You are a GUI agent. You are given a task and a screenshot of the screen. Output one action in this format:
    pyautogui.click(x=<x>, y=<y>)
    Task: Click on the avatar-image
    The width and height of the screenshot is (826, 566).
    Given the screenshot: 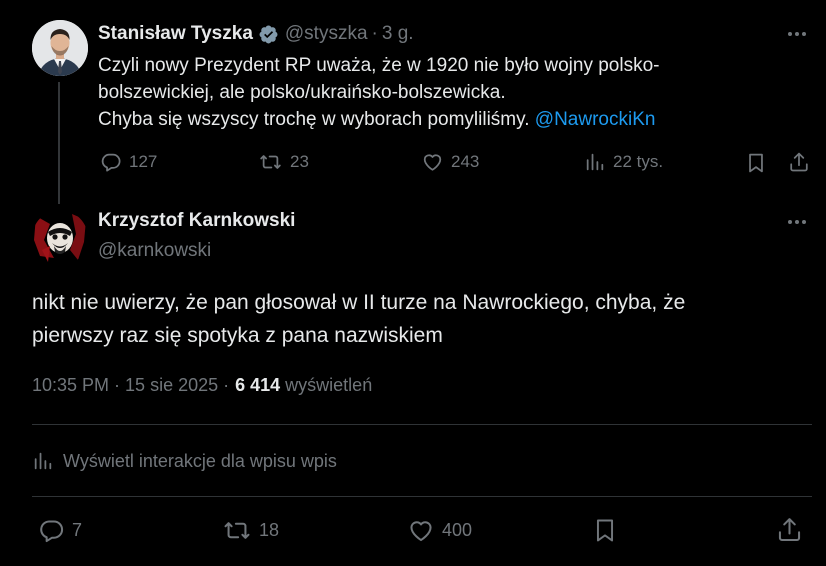 What is the action you would take?
    pyautogui.click(x=60, y=238)
    